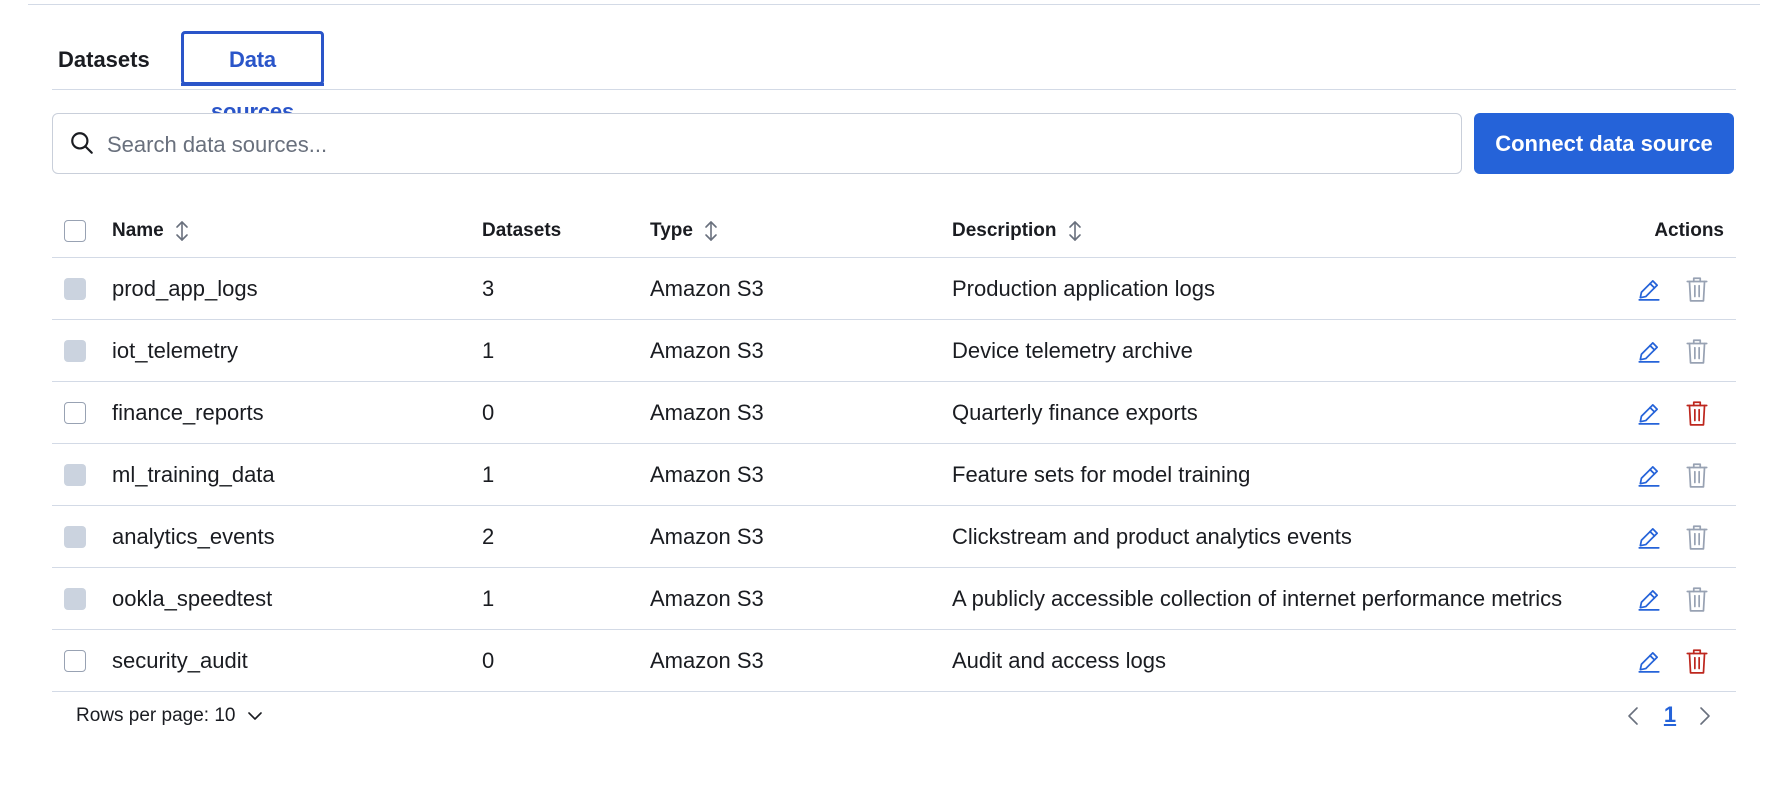 The width and height of the screenshot is (1782, 788). What do you see at coordinates (1152, 536) in the screenshot?
I see `row-description: Clickstream and product analytics events` at bounding box center [1152, 536].